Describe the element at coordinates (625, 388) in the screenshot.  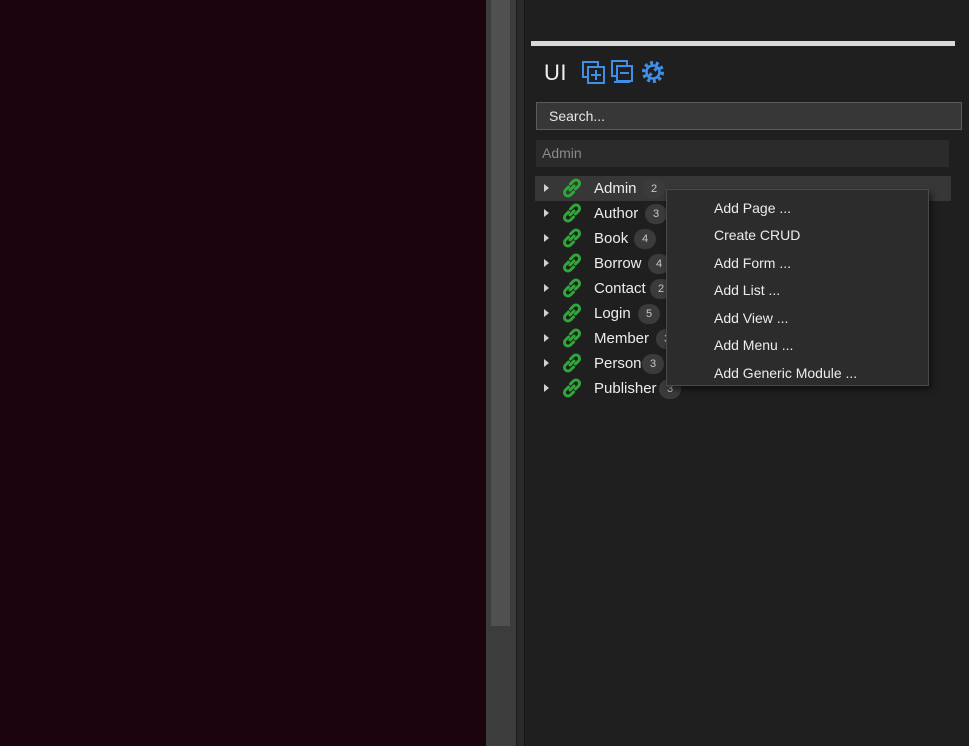
I see `tree-item-label: Publisher` at that location.